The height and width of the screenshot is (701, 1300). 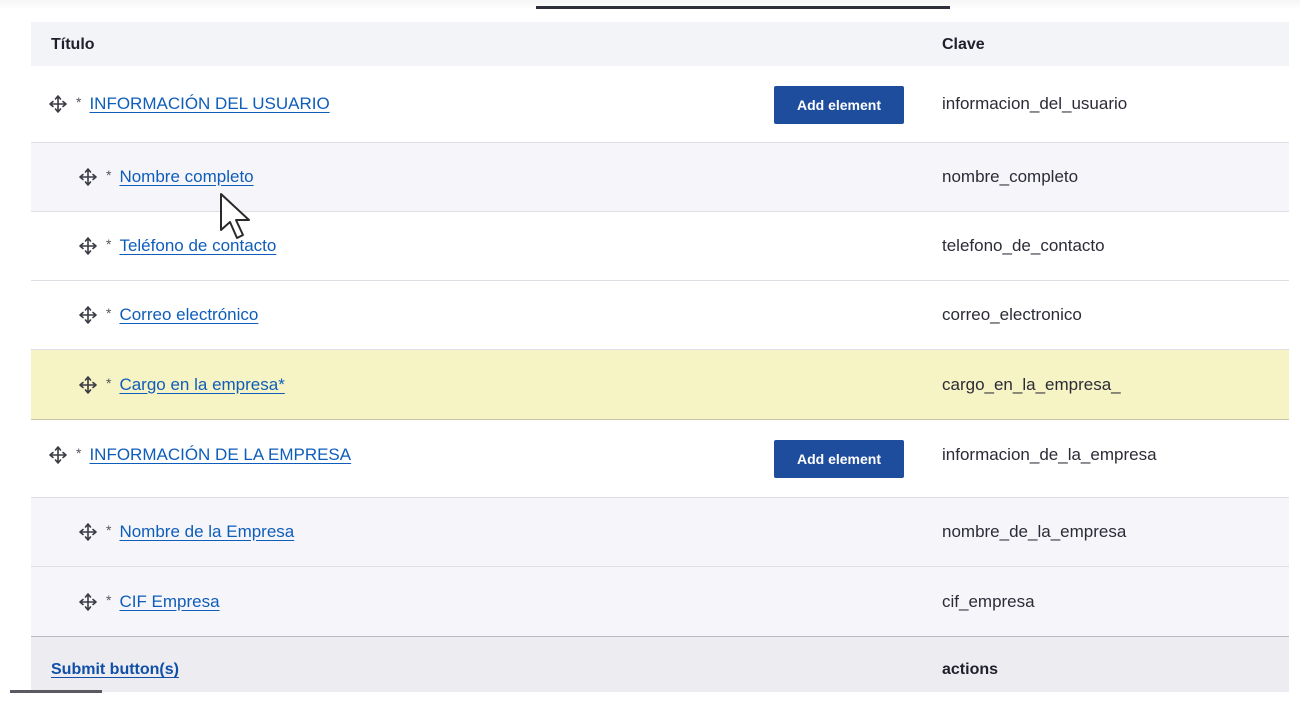 I want to click on table-row: * Nombre completo nombre_completo, so click(x=660, y=177).